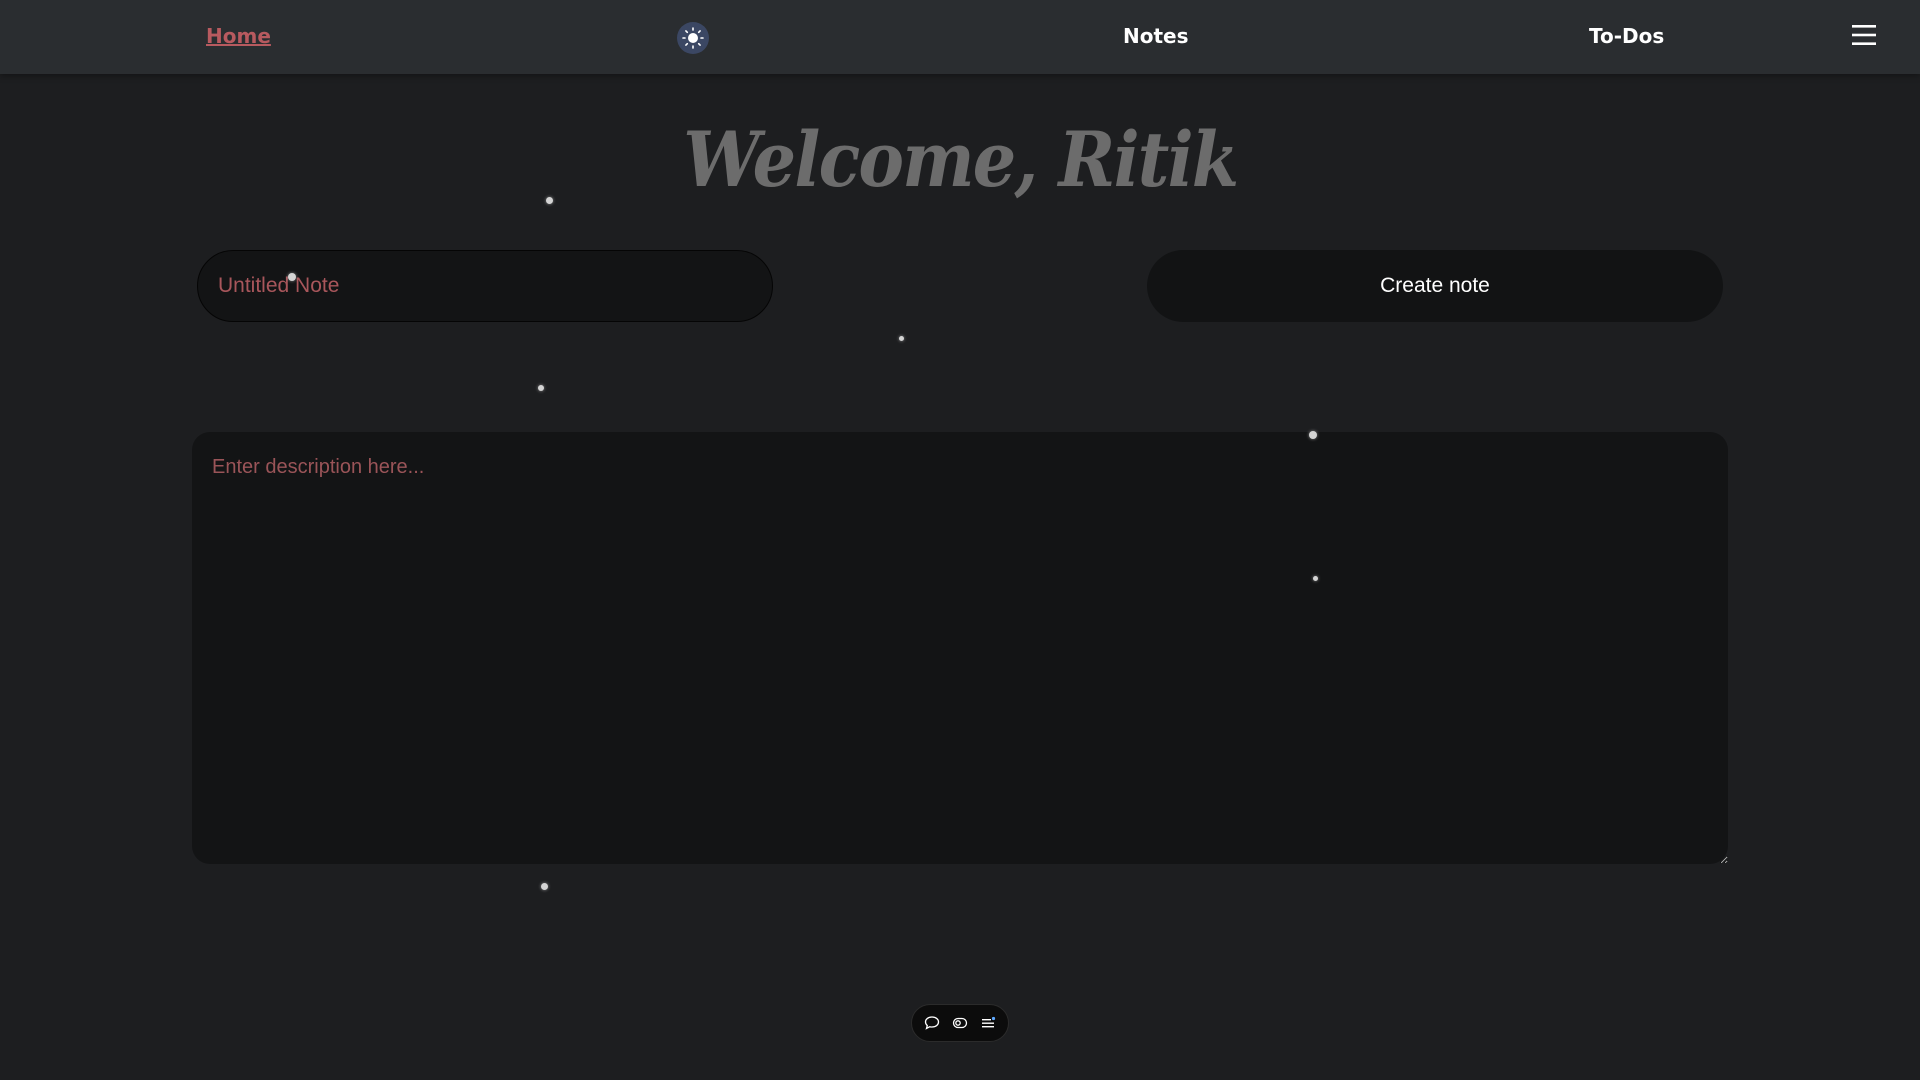 This screenshot has width=1920, height=1080. What do you see at coordinates (238, 36) in the screenshot?
I see `nav-home-link: Home` at bounding box center [238, 36].